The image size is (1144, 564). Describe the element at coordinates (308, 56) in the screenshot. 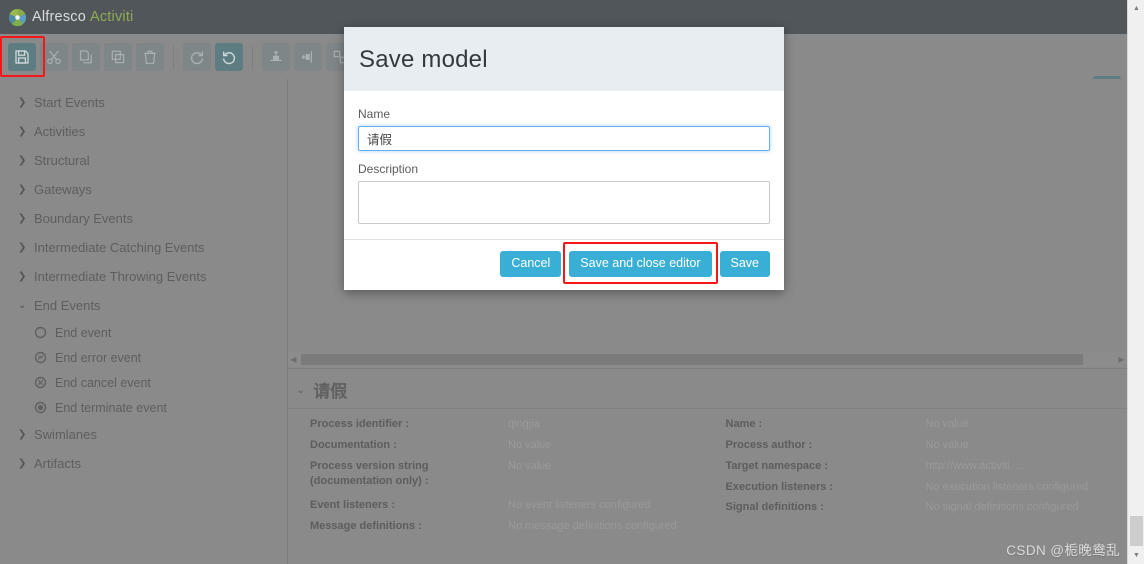

I see `align-horizontal-icon` at that location.